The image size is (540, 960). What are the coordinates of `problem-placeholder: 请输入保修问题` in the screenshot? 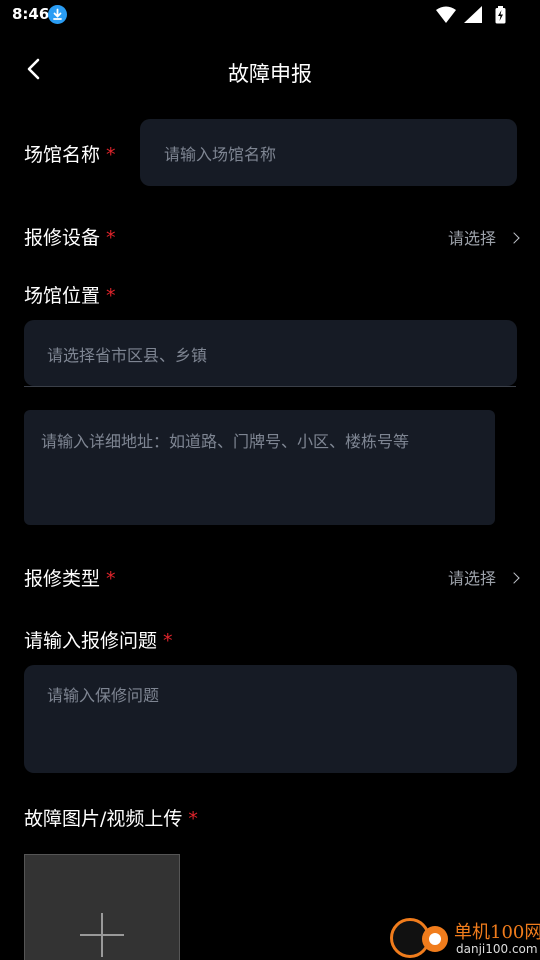 It's located at (103, 695).